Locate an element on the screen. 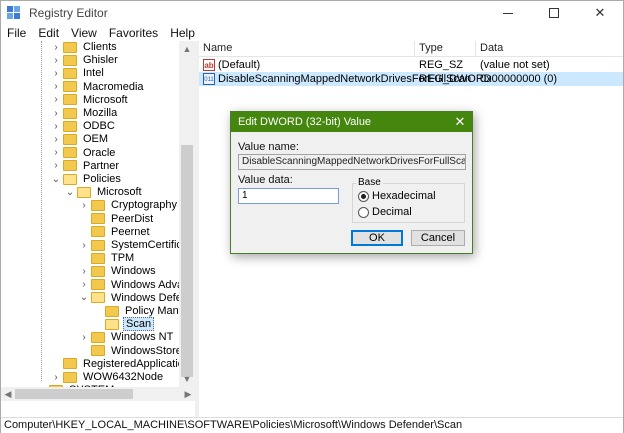  ok-button: OK is located at coordinates (377, 238).